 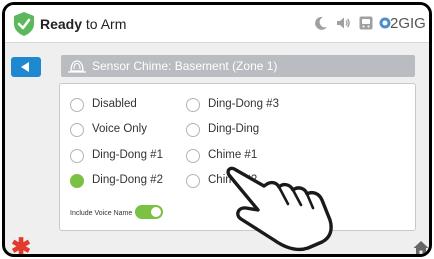 I want to click on option-ding-dong-1: Ding-Dong #1, so click(x=120, y=156).